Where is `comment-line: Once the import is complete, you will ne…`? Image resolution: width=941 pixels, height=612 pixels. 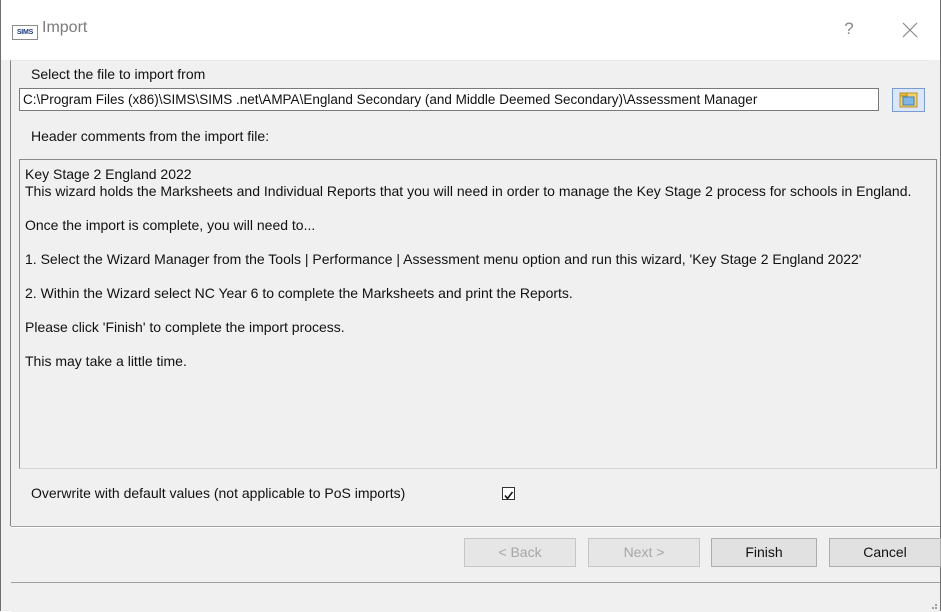
comment-line: Once the import is complete, you will ne… is located at coordinates (170, 225).